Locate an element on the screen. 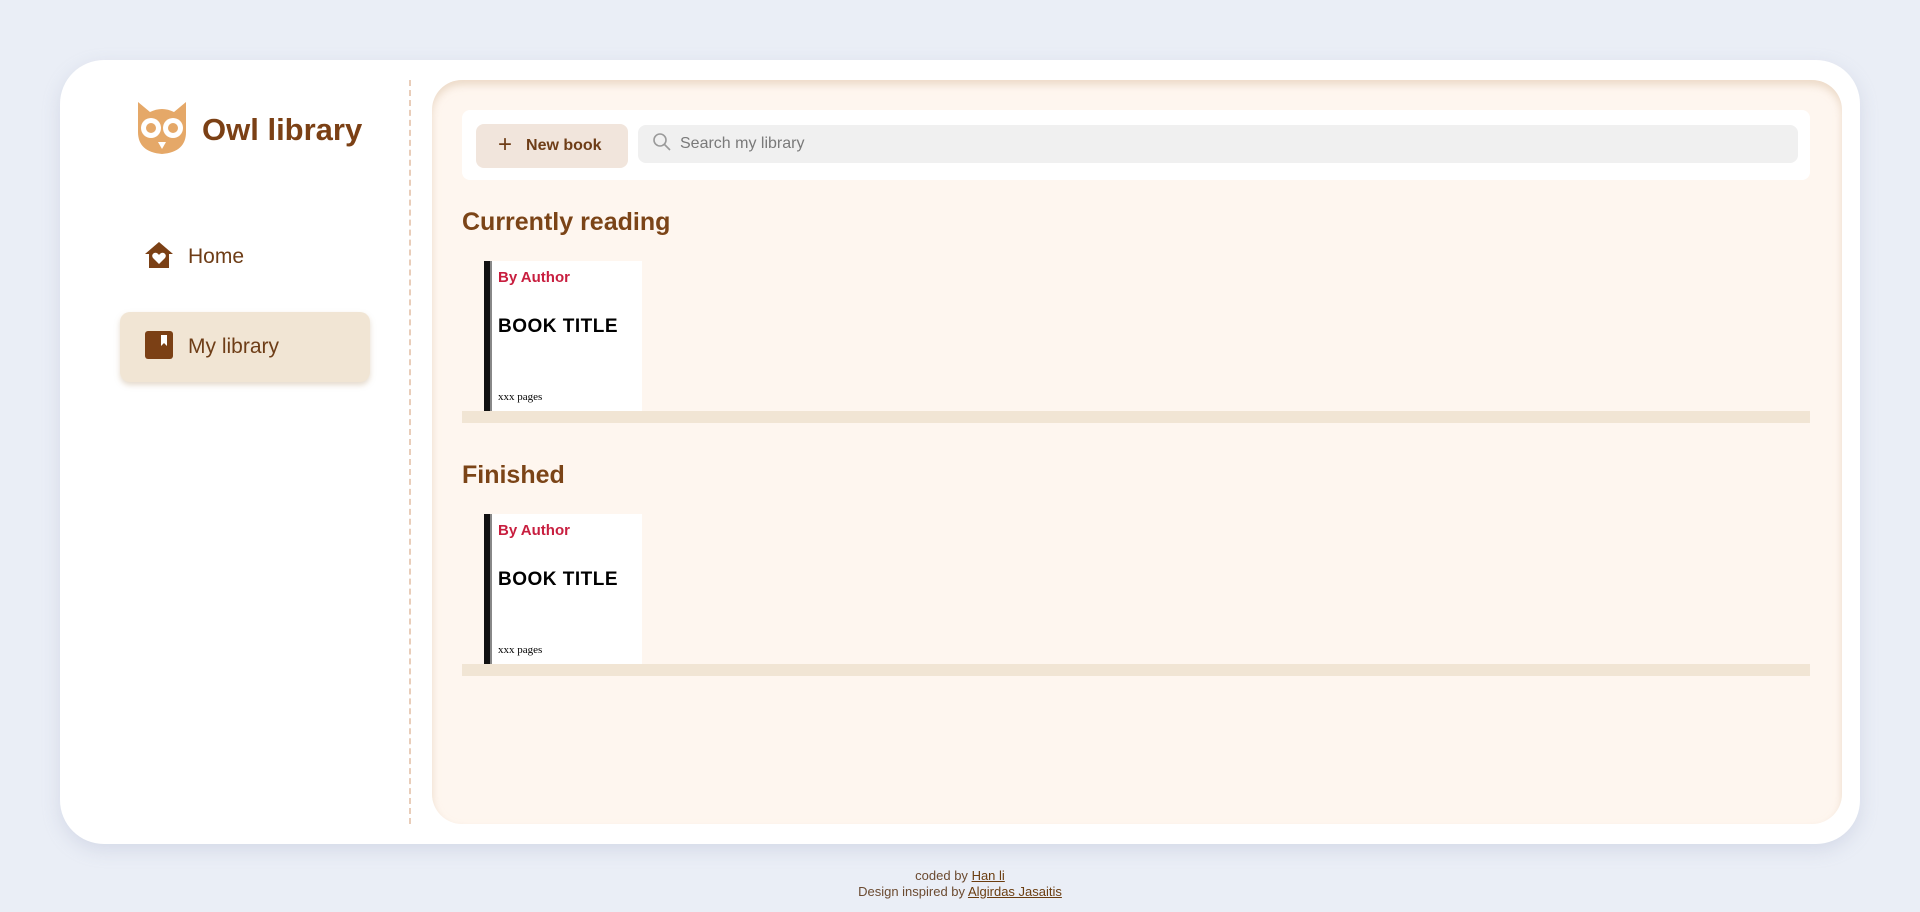  footer-credit-line: coded by Han li is located at coordinates (960, 876).